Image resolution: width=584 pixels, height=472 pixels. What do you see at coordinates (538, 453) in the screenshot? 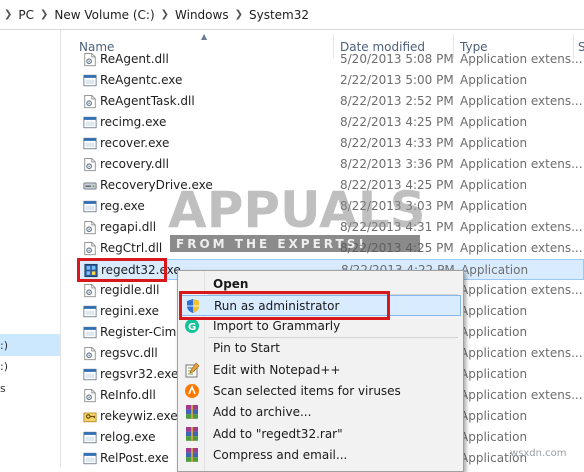
I see `corner-watermark: wsxdn.com` at bounding box center [538, 453].